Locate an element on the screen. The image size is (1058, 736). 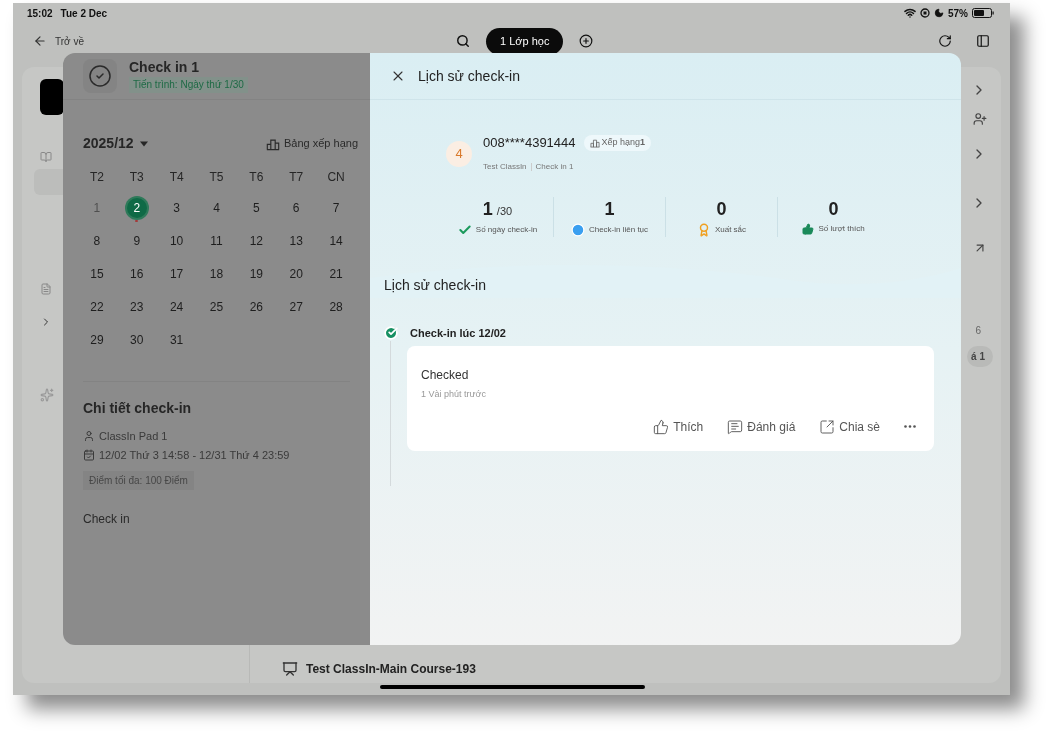
search-icon is located at coordinates (462, 41).